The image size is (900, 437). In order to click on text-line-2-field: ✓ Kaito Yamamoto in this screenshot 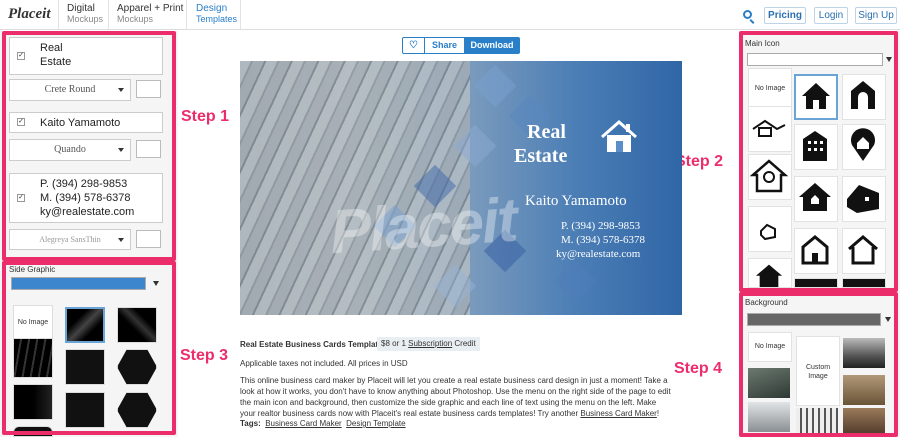, I will do `click(86, 122)`.